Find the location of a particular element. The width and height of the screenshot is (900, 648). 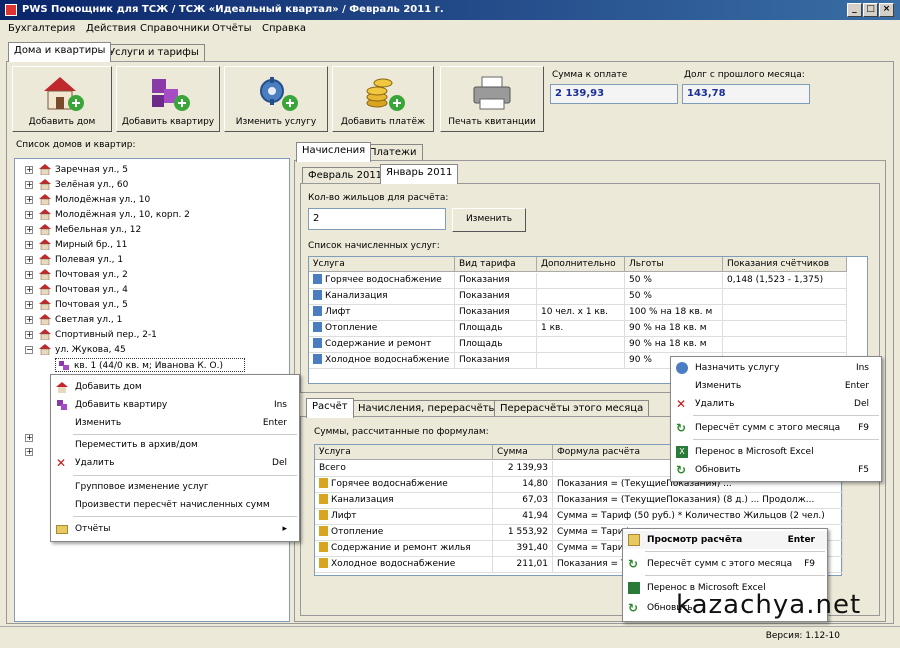

tree-node: + Светлая ул., 1 is located at coordinates (150, 320).